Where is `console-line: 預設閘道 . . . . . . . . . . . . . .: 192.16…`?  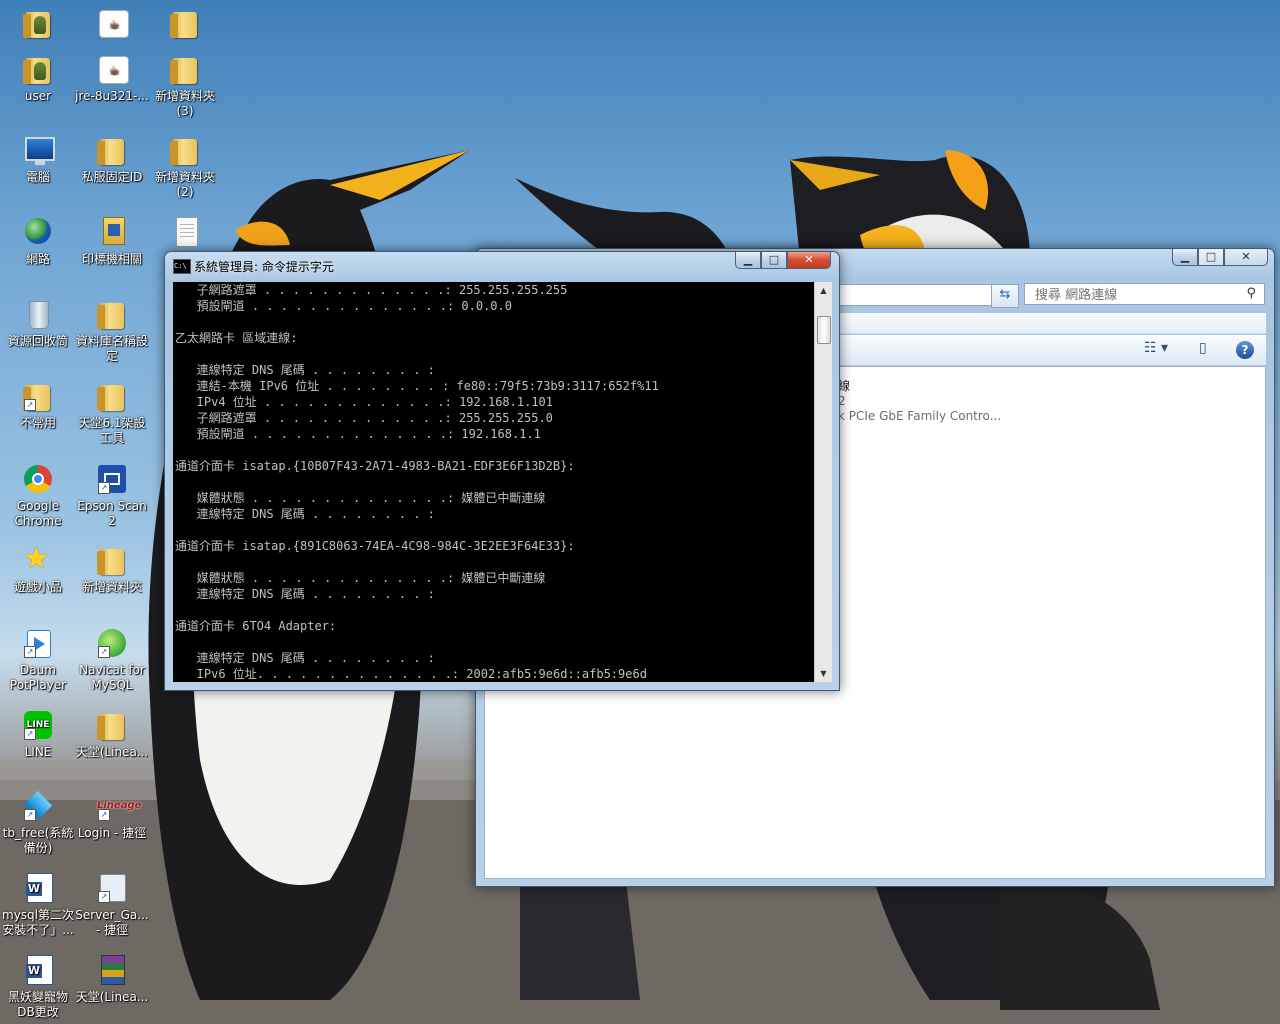 console-line: 預設閘道 . . . . . . . . . . . . . .: 192.16… is located at coordinates (358, 434).